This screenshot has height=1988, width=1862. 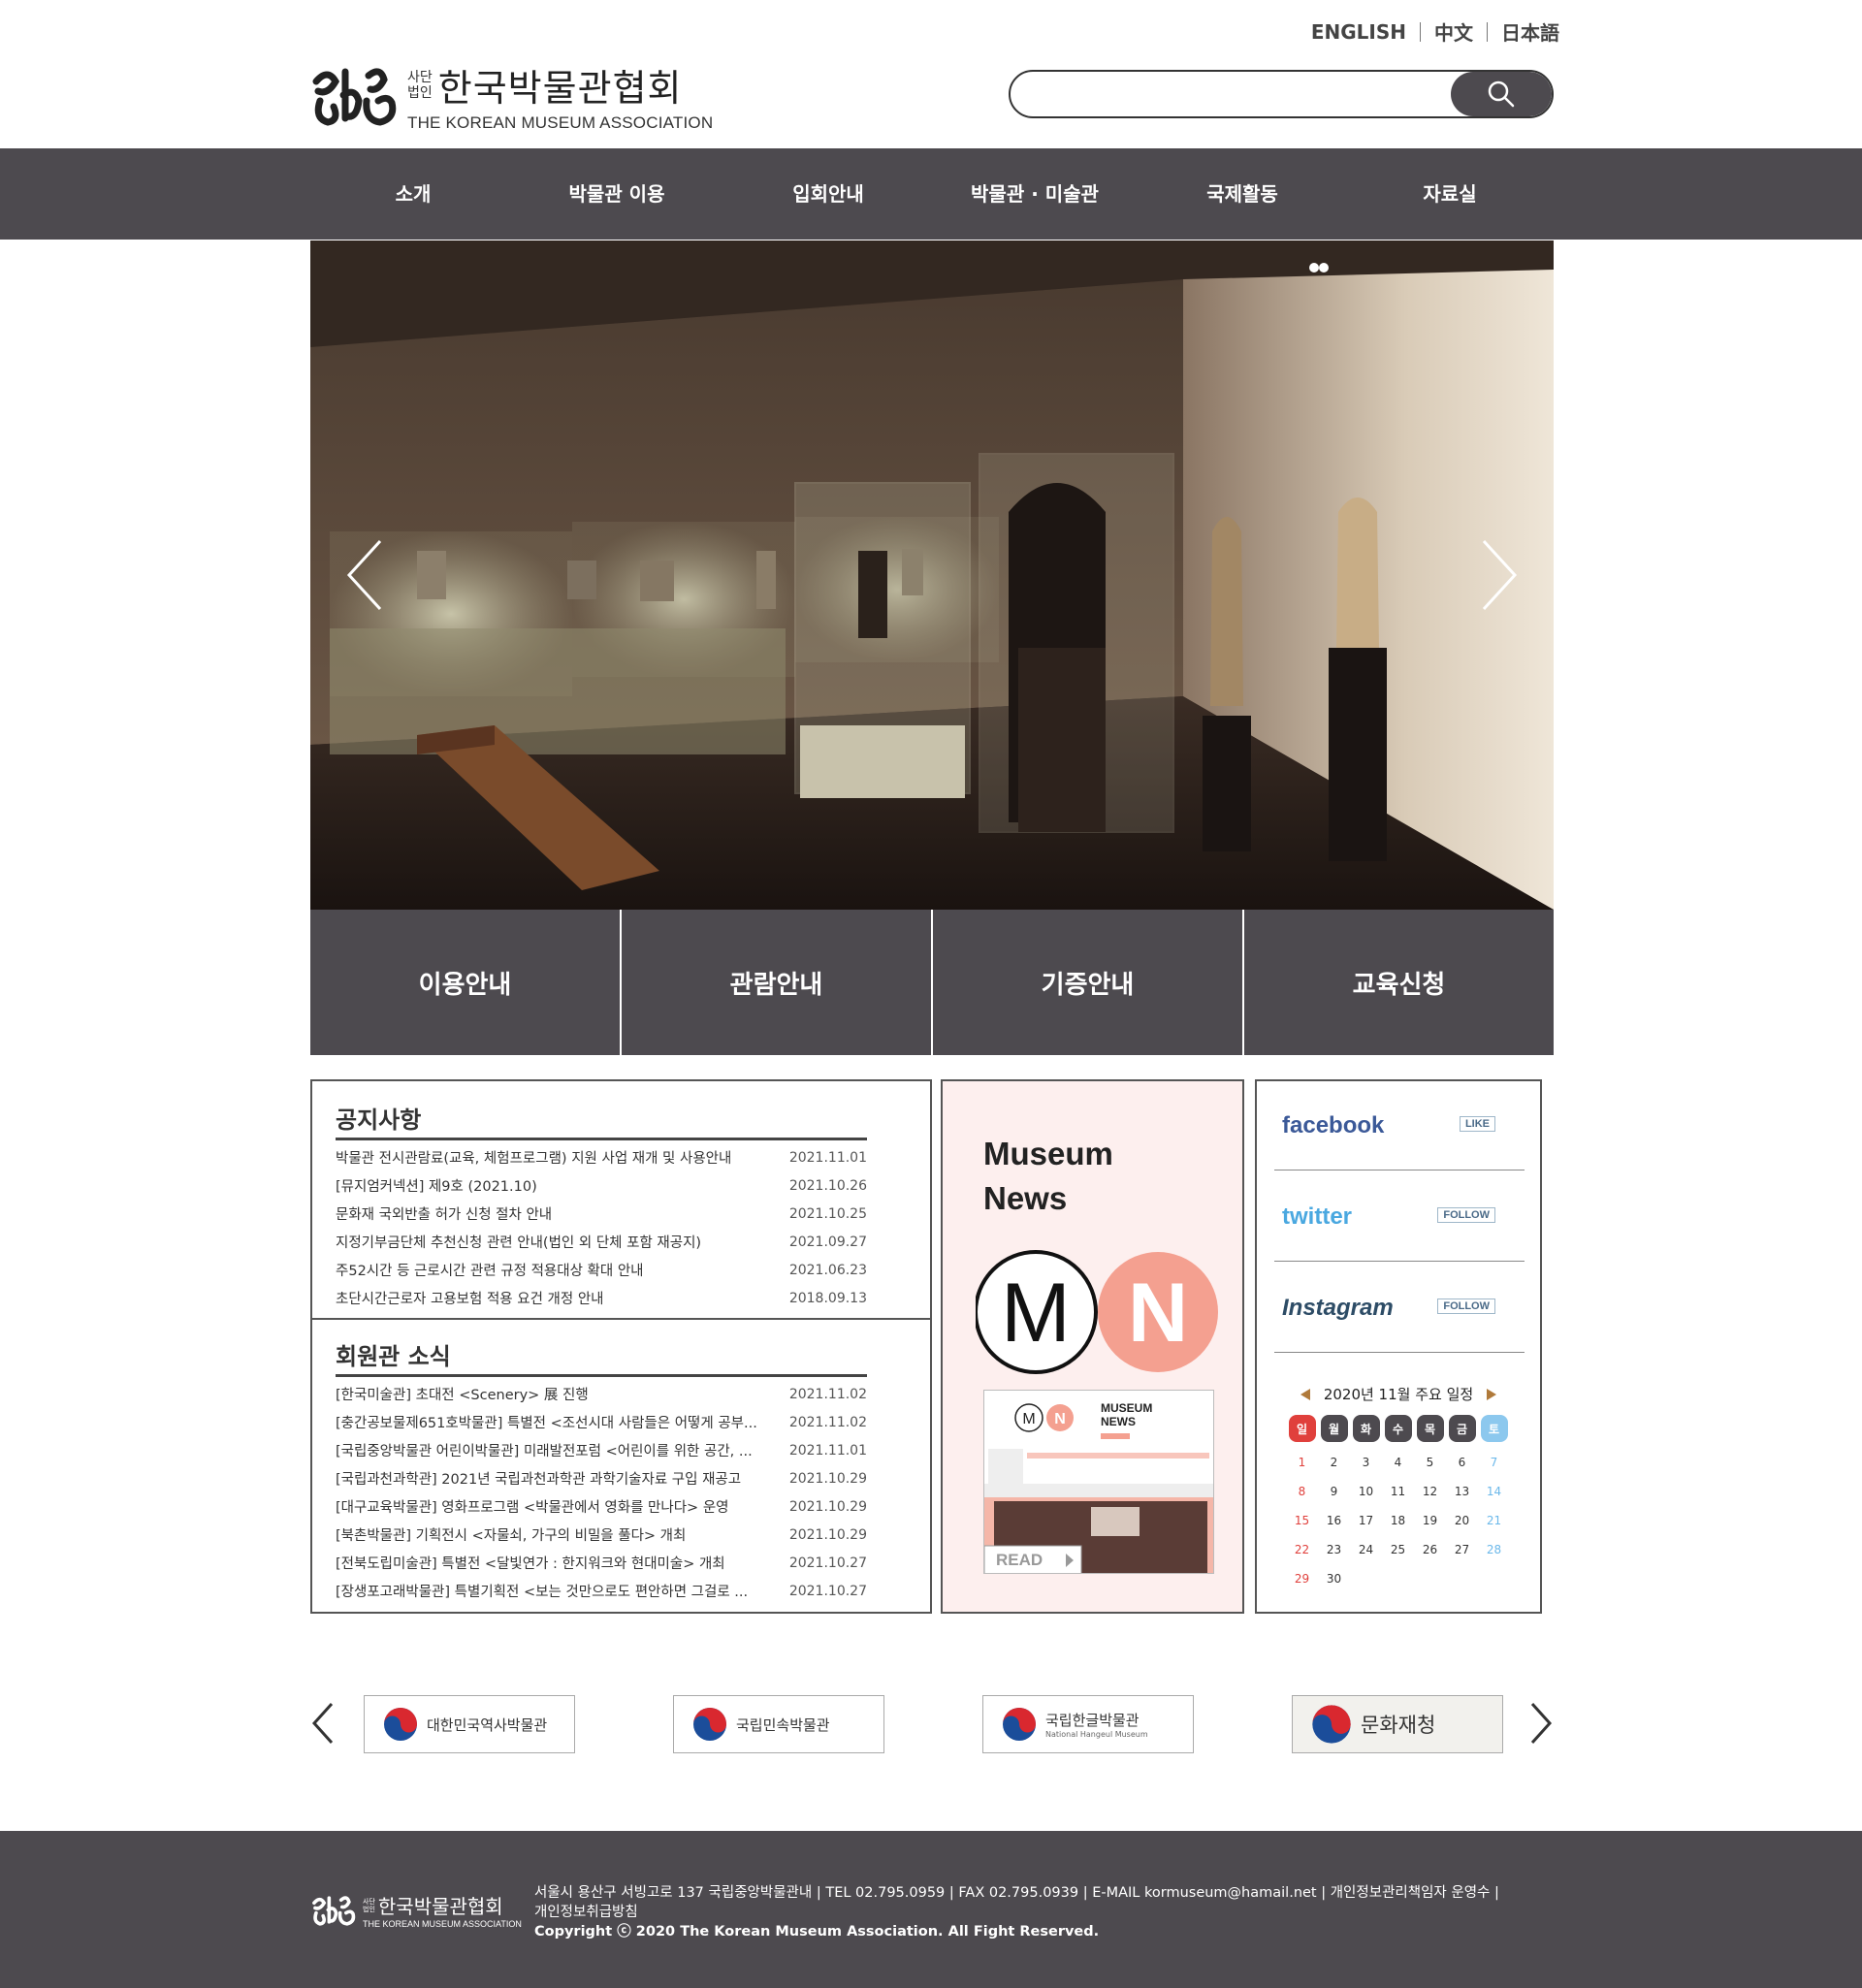 I want to click on calendar-day: 19, so click(x=1430, y=1520).